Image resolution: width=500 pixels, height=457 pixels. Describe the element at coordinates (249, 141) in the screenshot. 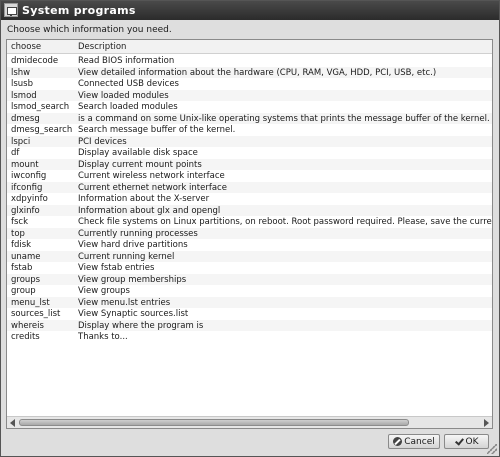

I see `table-row: lspci PCI devices` at that location.